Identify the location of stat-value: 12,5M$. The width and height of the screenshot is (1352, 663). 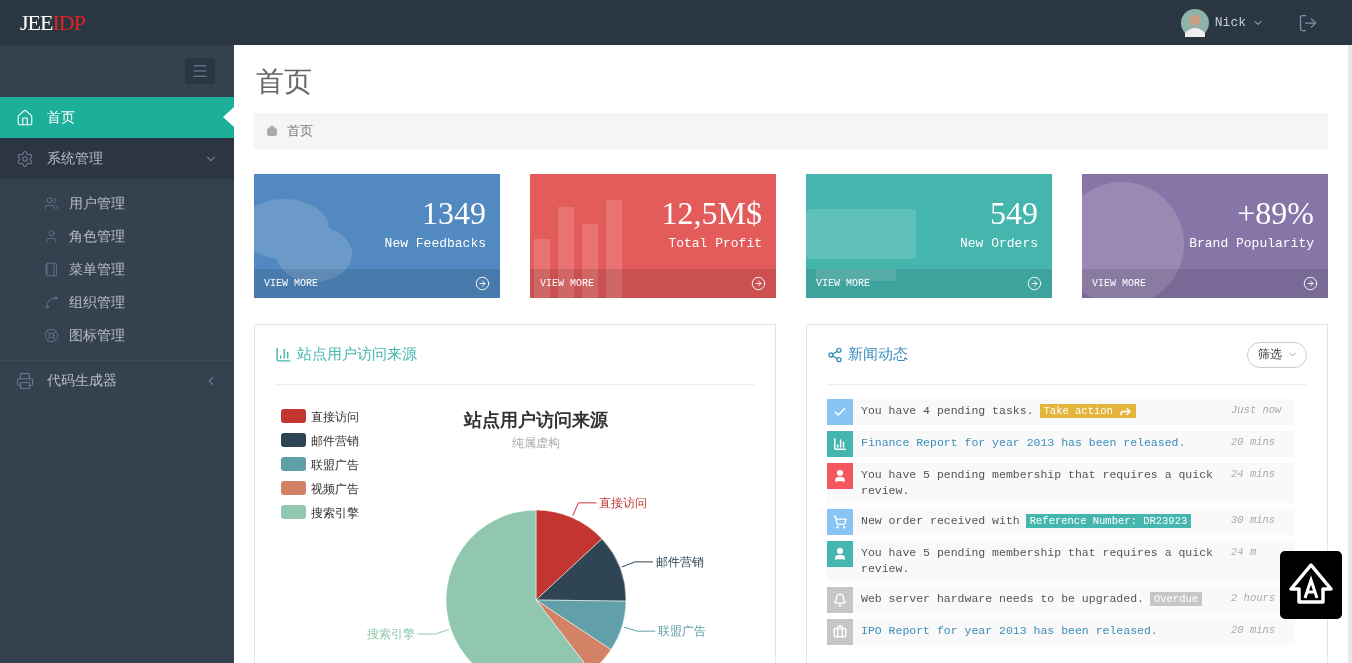
(711, 213).